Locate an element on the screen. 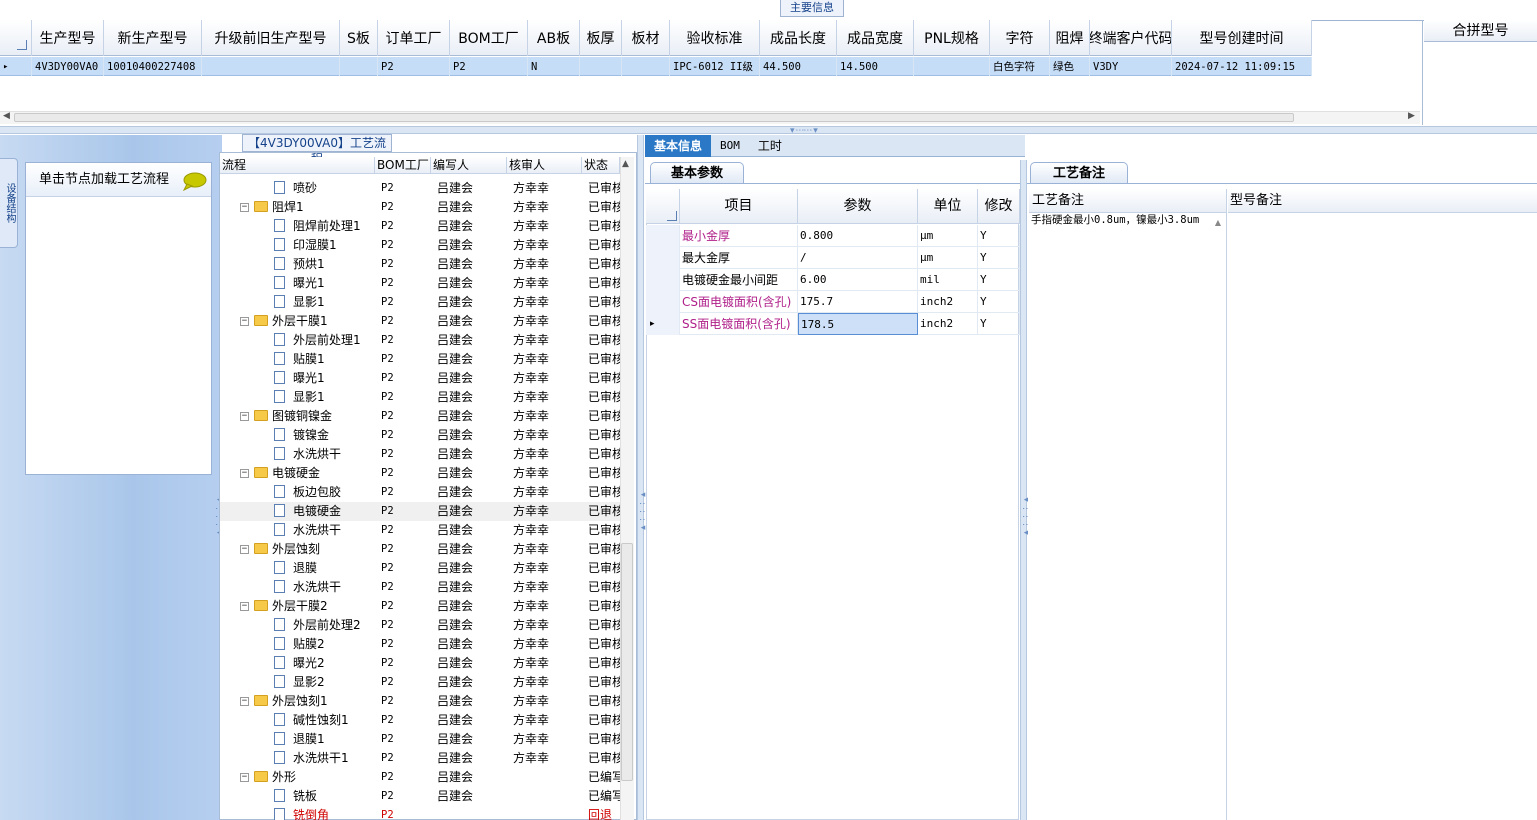  main-data-cell: V3DY is located at coordinates (1131, 66).